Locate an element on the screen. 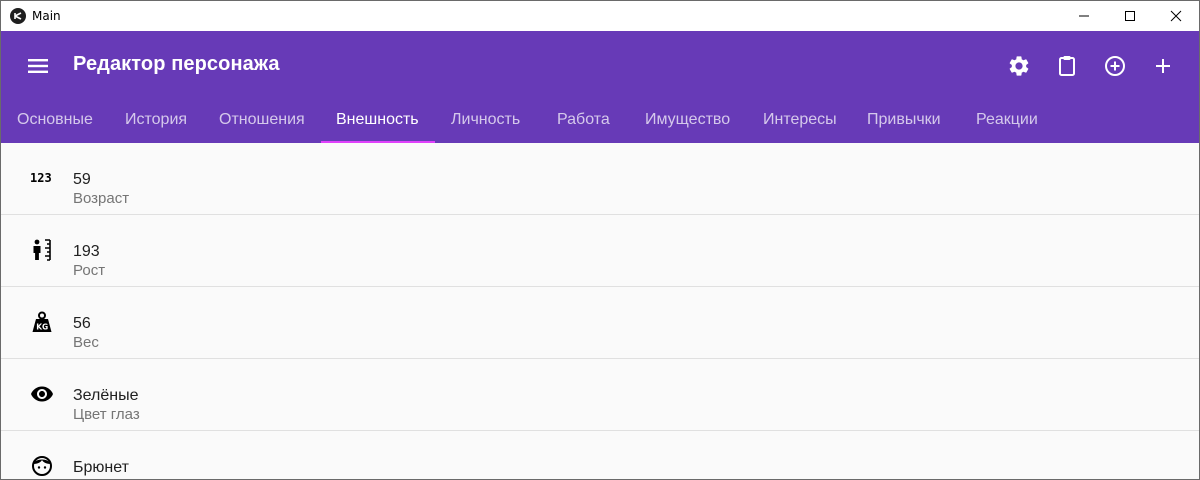 This screenshot has height=480, width=1200. human-height-icon is located at coordinates (42, 250).